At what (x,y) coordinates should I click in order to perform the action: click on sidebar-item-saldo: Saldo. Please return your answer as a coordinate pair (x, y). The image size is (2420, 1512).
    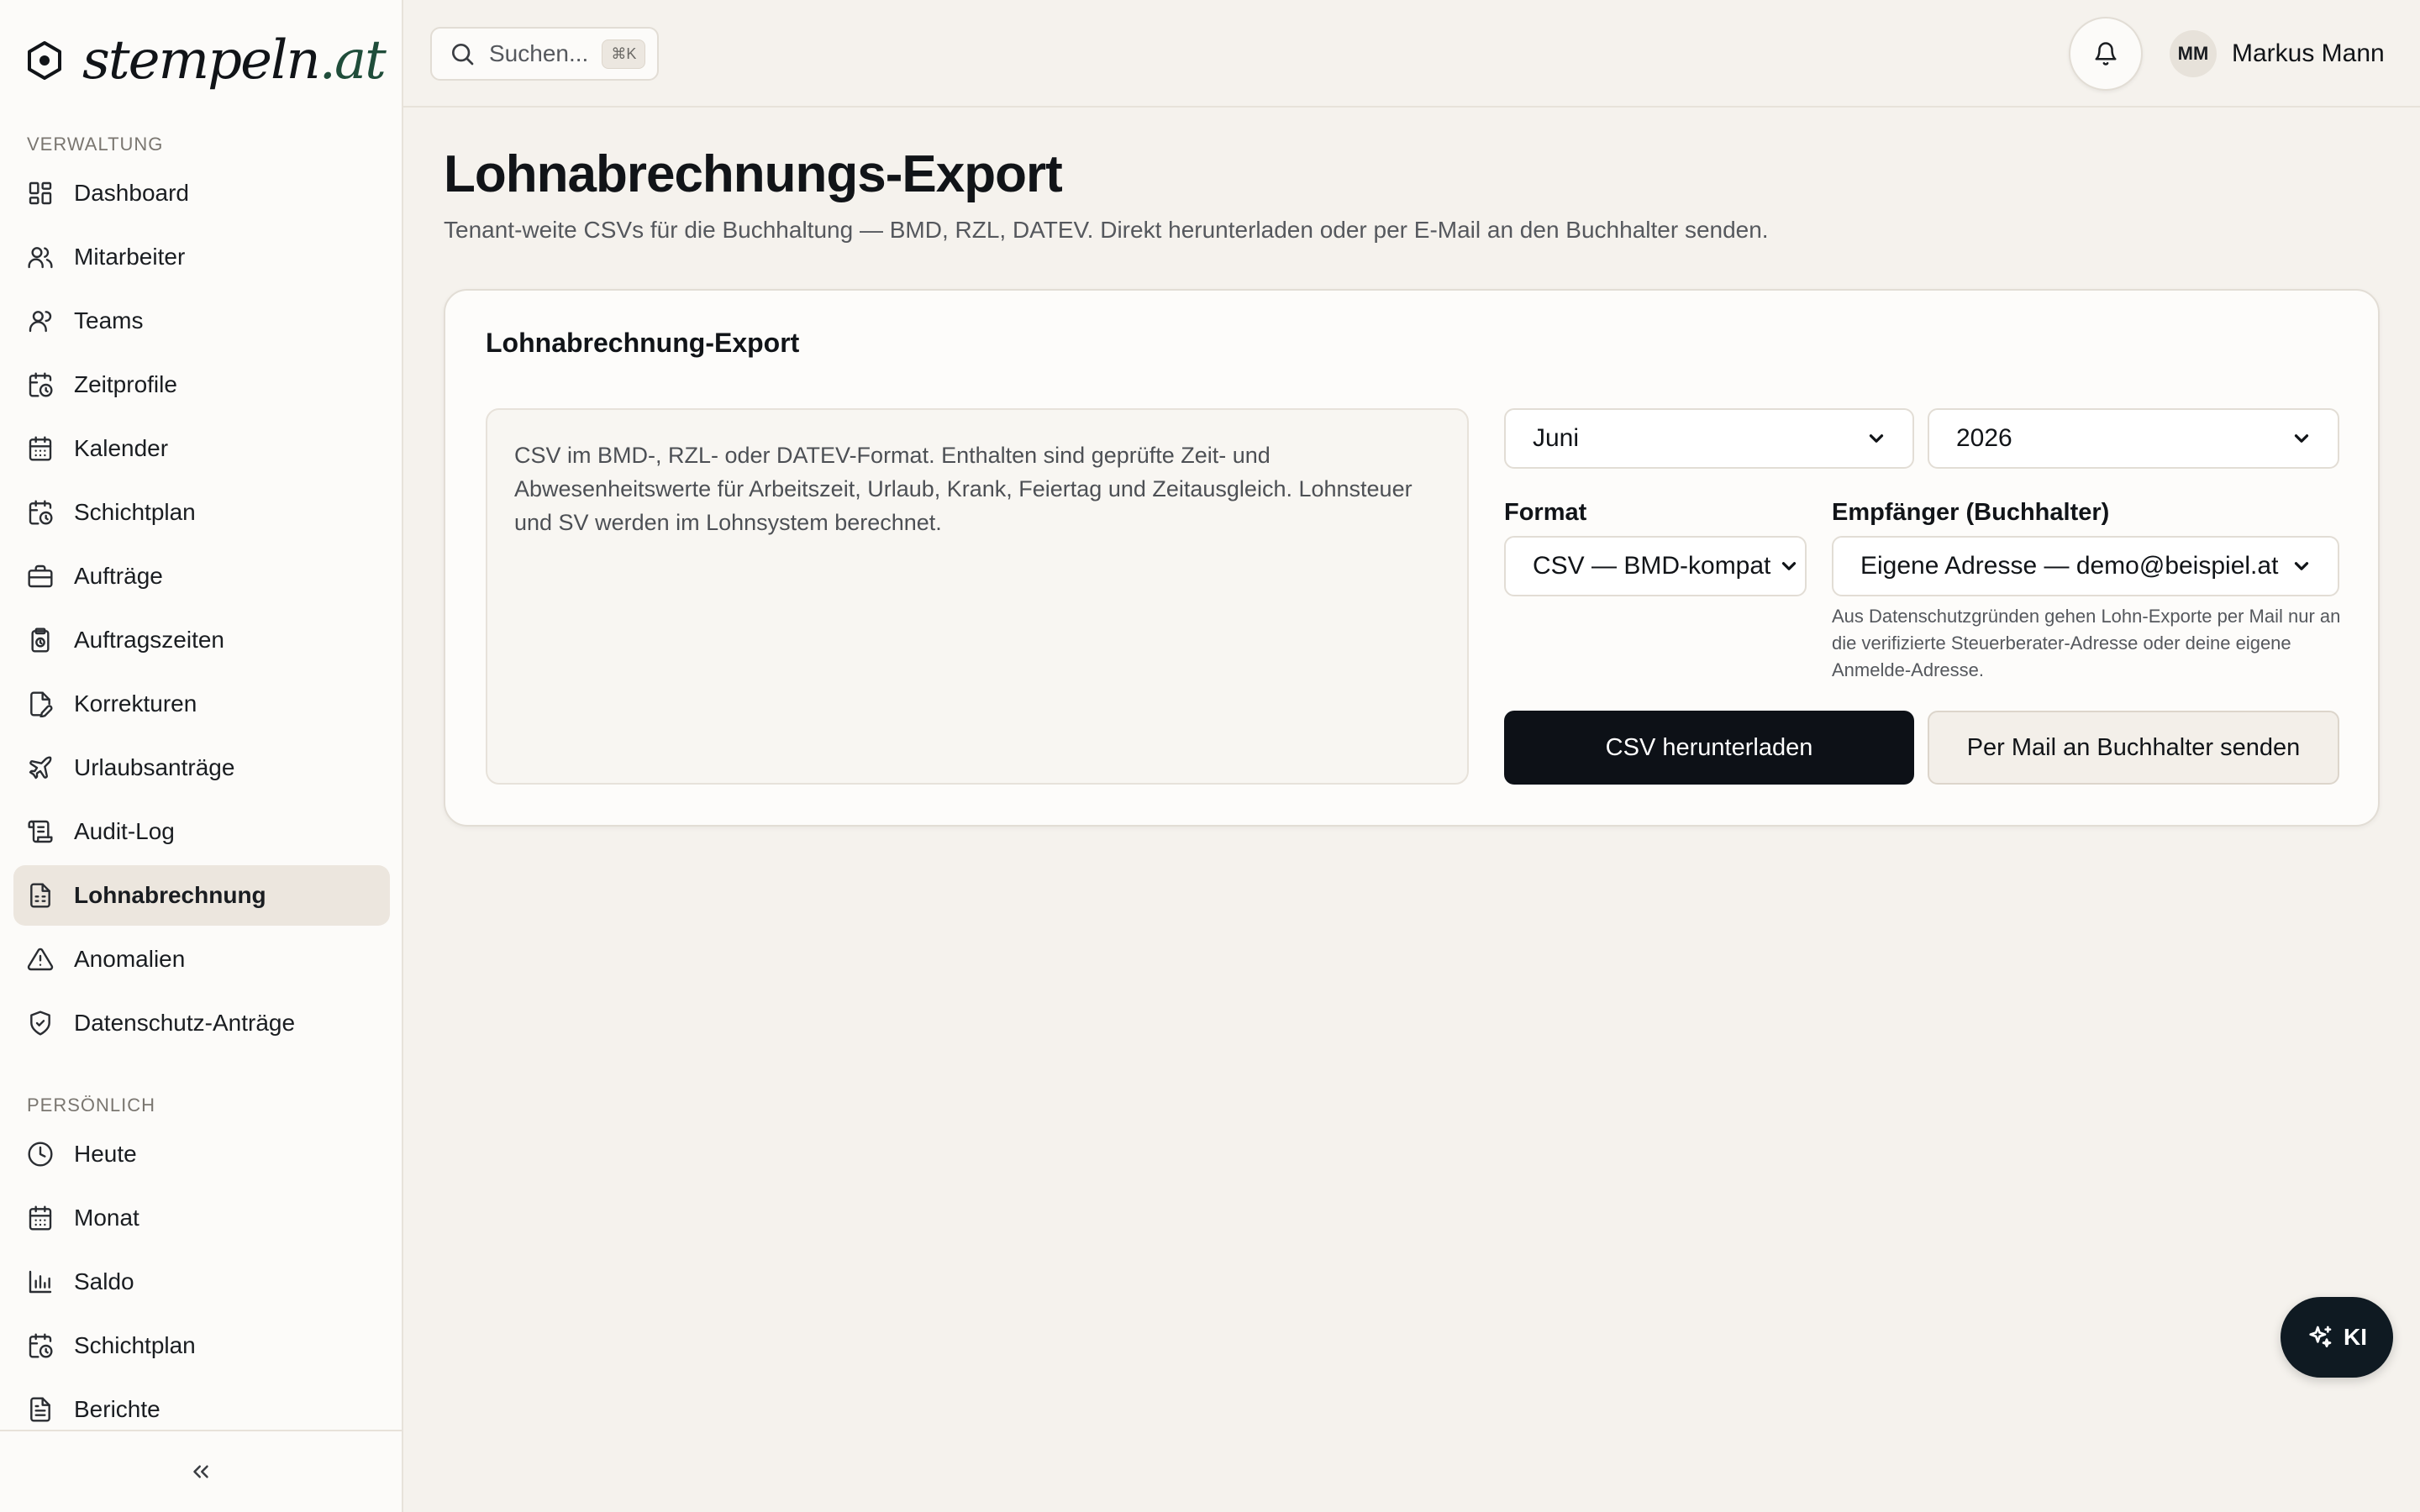
    Looking at the image, I should click on (202, 1282).